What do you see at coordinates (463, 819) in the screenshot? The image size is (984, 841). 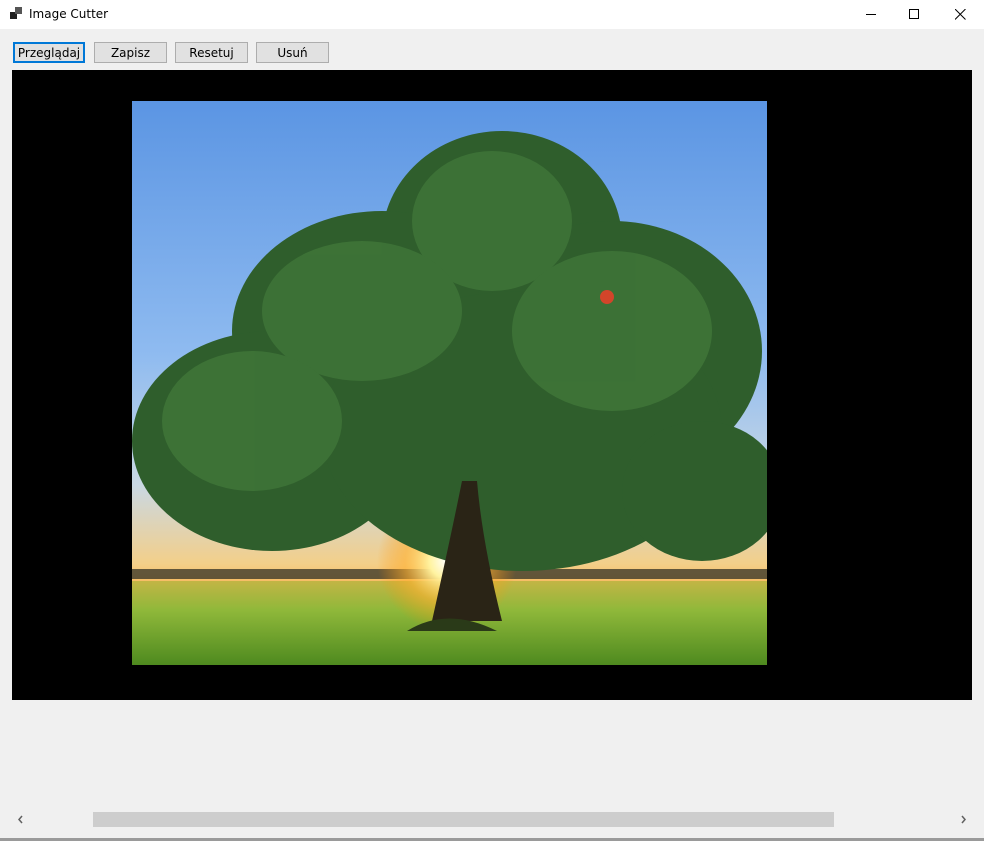 I see `scrollbar-thumb` at bounding box center [463, 819].